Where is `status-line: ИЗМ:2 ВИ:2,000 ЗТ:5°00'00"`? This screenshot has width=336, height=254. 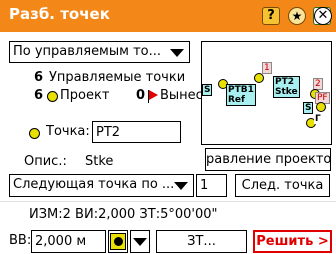
status-line: ИЗМ:2 ВИ:2,000 ЗТ:5°00'00" is located at coordinates (123, 214).